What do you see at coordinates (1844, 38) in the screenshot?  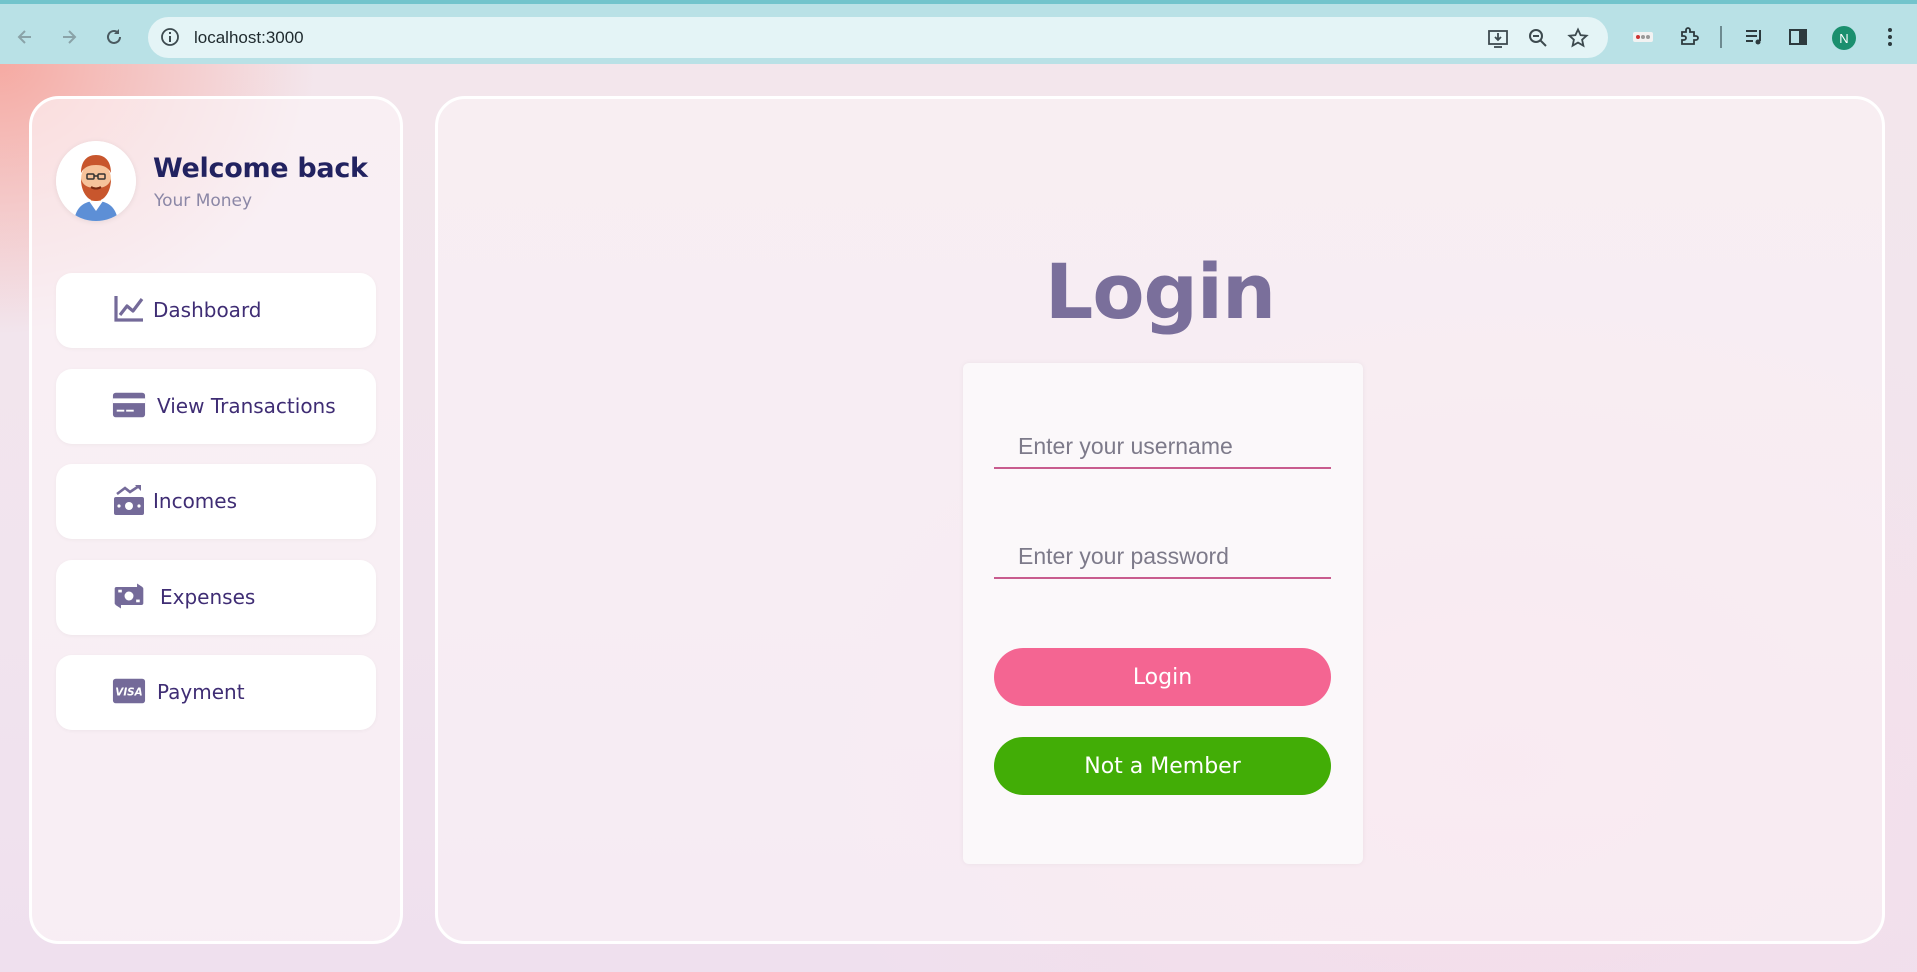 I see `profile-avatar: N` at bounding box center [1844, 38].